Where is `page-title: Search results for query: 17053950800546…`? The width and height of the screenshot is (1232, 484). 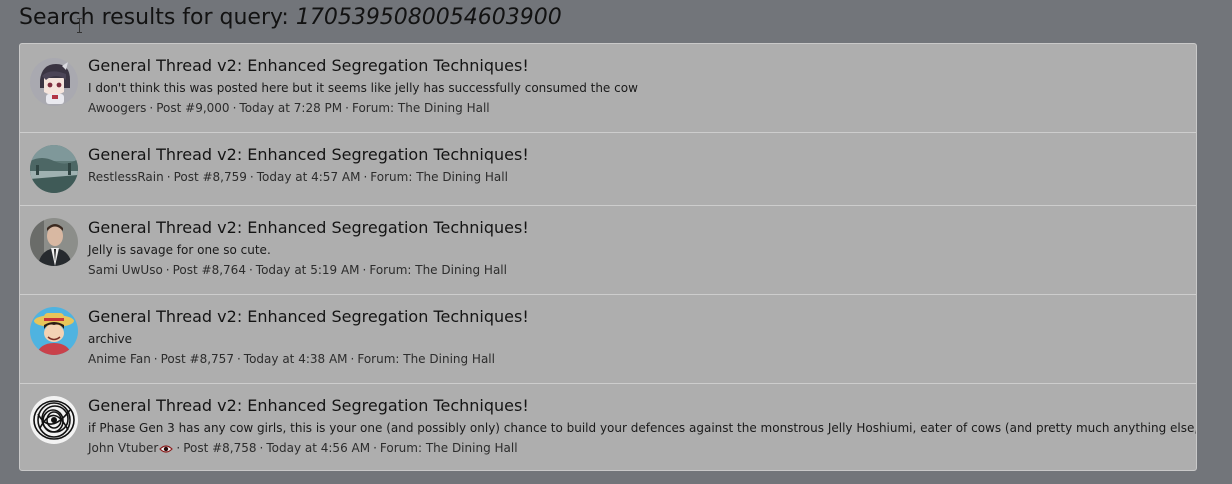 page-title: Search results for query: 17053950800546… is located at coordinates (290, 18).